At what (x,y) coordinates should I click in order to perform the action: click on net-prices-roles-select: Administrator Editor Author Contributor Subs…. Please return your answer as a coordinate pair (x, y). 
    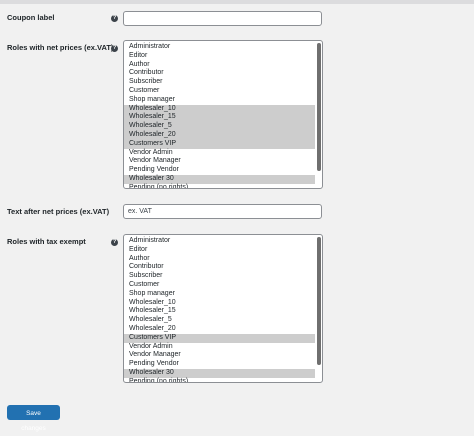
    Looking at the image, I should click on (223, 114).